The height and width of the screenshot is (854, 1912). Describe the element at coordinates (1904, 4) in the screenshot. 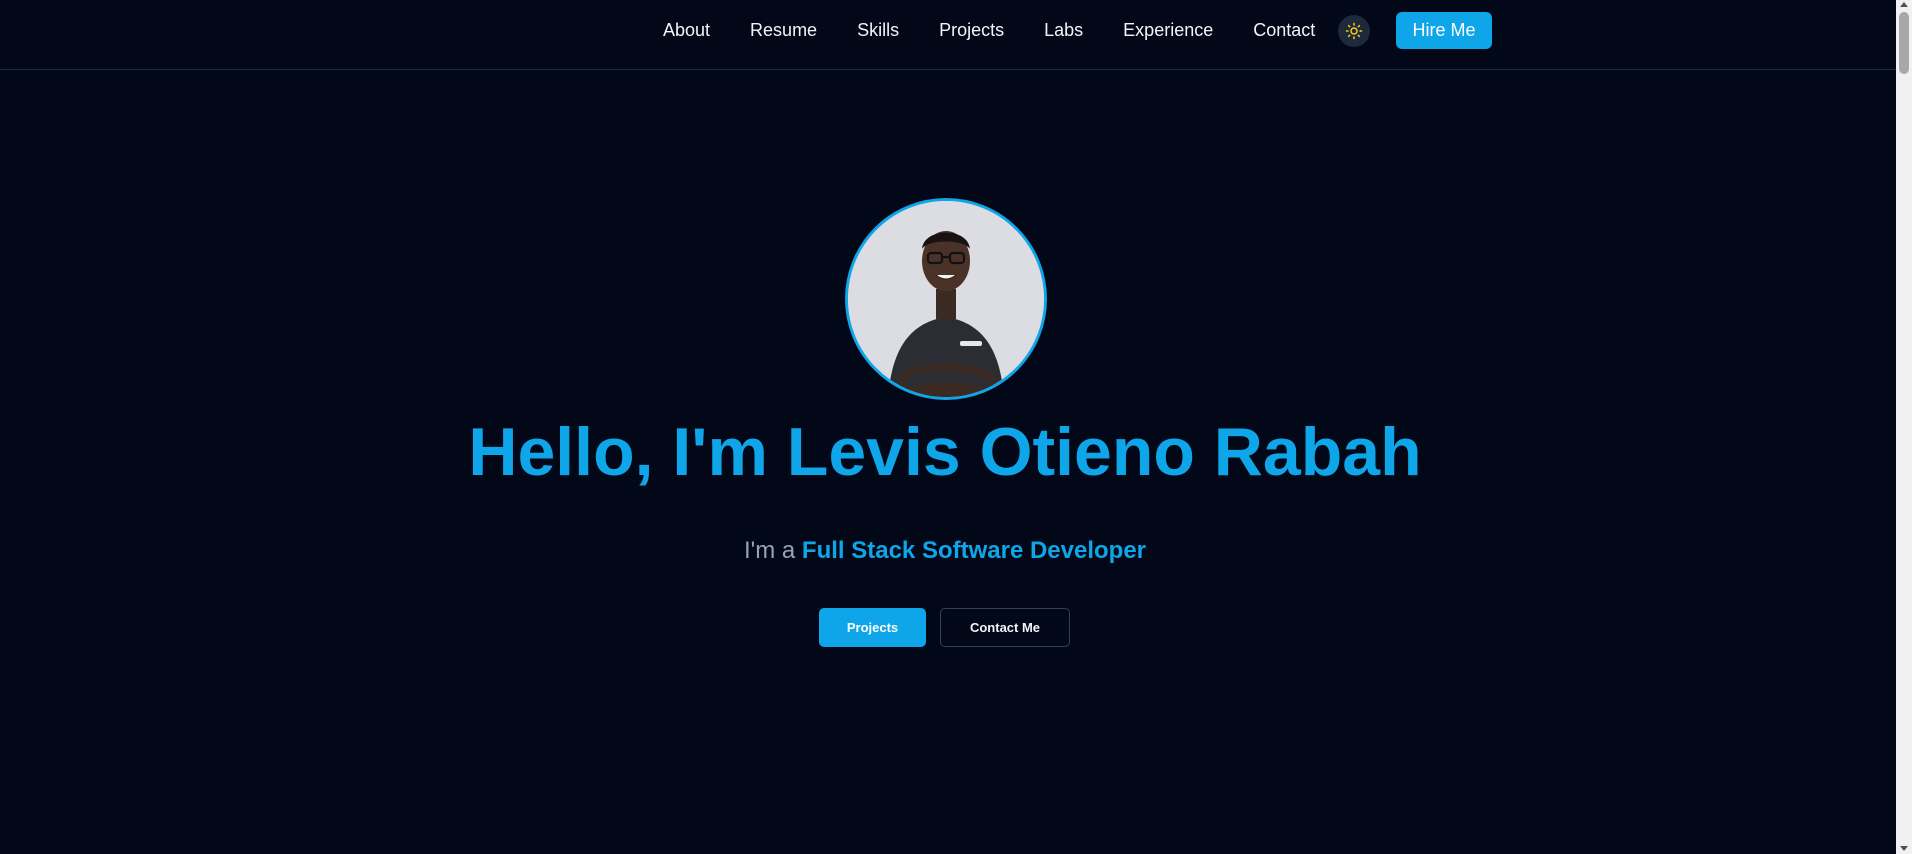

I see `scroll-up-arrow-icon` at that location.